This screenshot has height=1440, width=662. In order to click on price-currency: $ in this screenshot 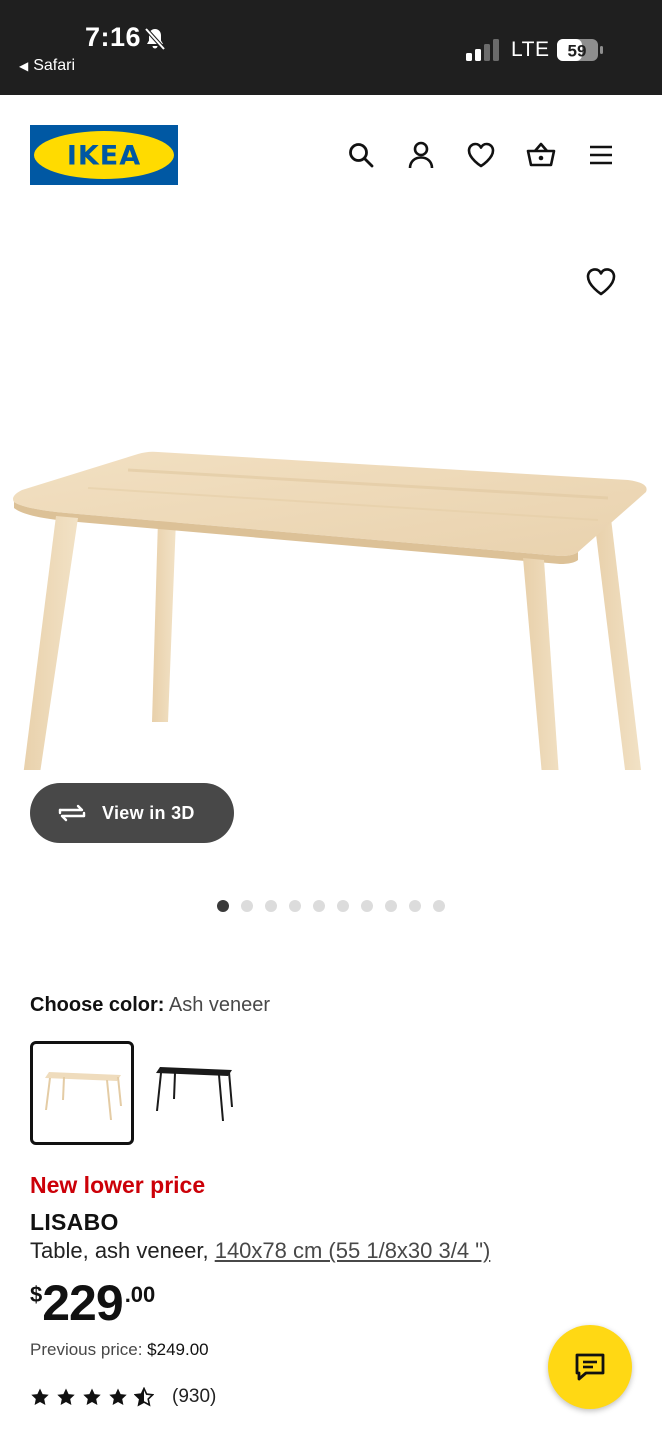, I will do `click(36, 1294)`.